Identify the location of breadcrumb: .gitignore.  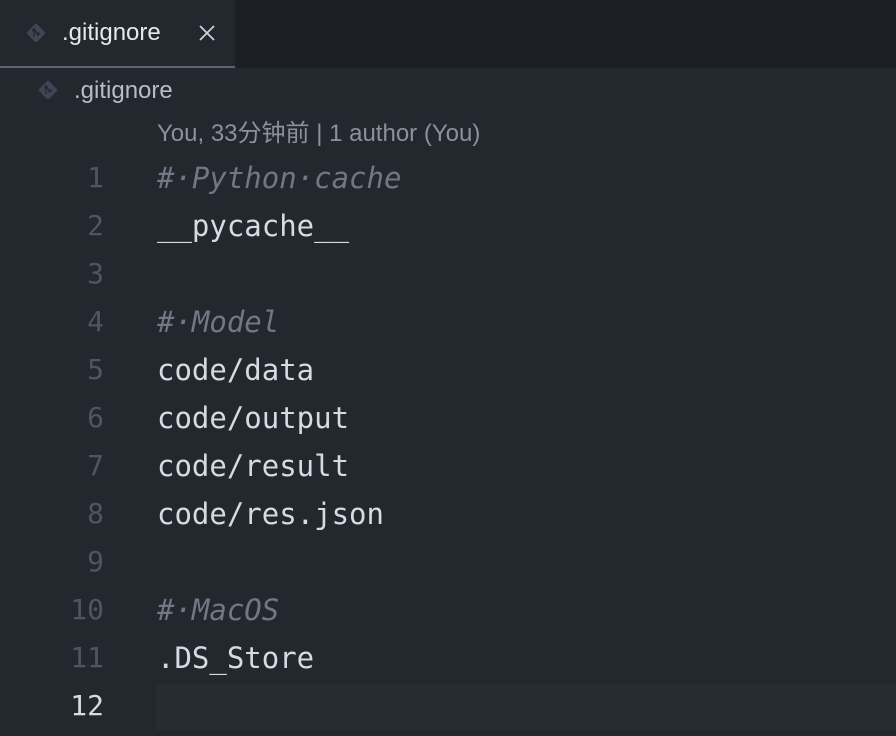
(448, 91).